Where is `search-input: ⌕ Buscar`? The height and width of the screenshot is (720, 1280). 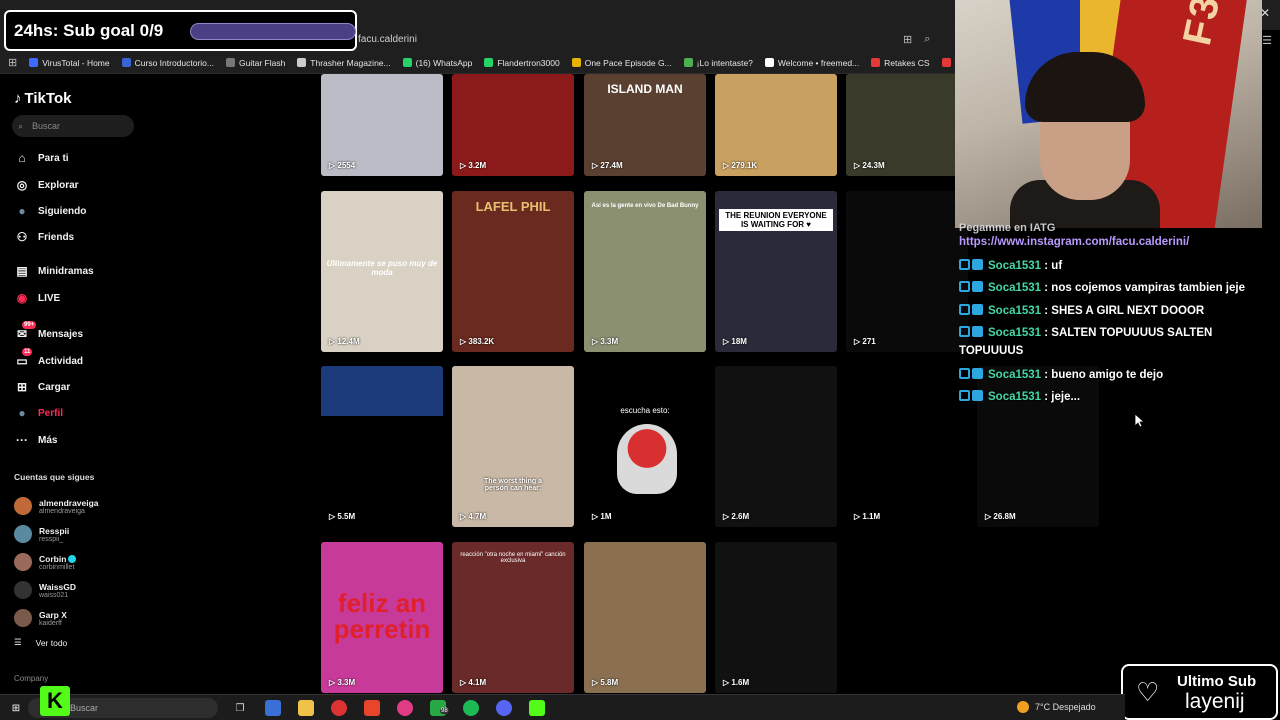
search-input: ⌕ Buscar is located at coordinates (73, 126).